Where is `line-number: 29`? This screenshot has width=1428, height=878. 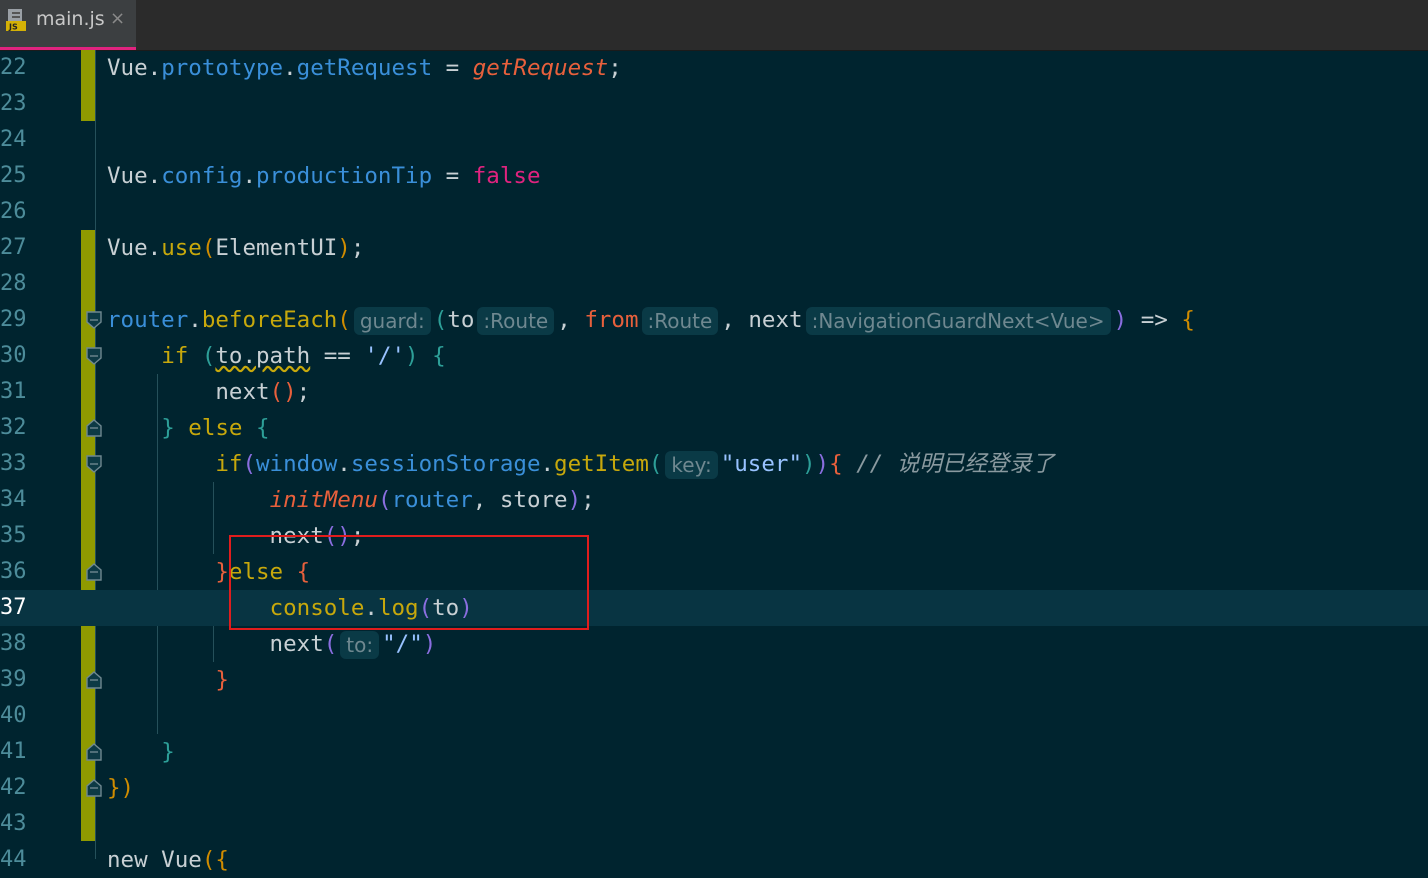
line-number: 29 is located at coordinates (20, 320).